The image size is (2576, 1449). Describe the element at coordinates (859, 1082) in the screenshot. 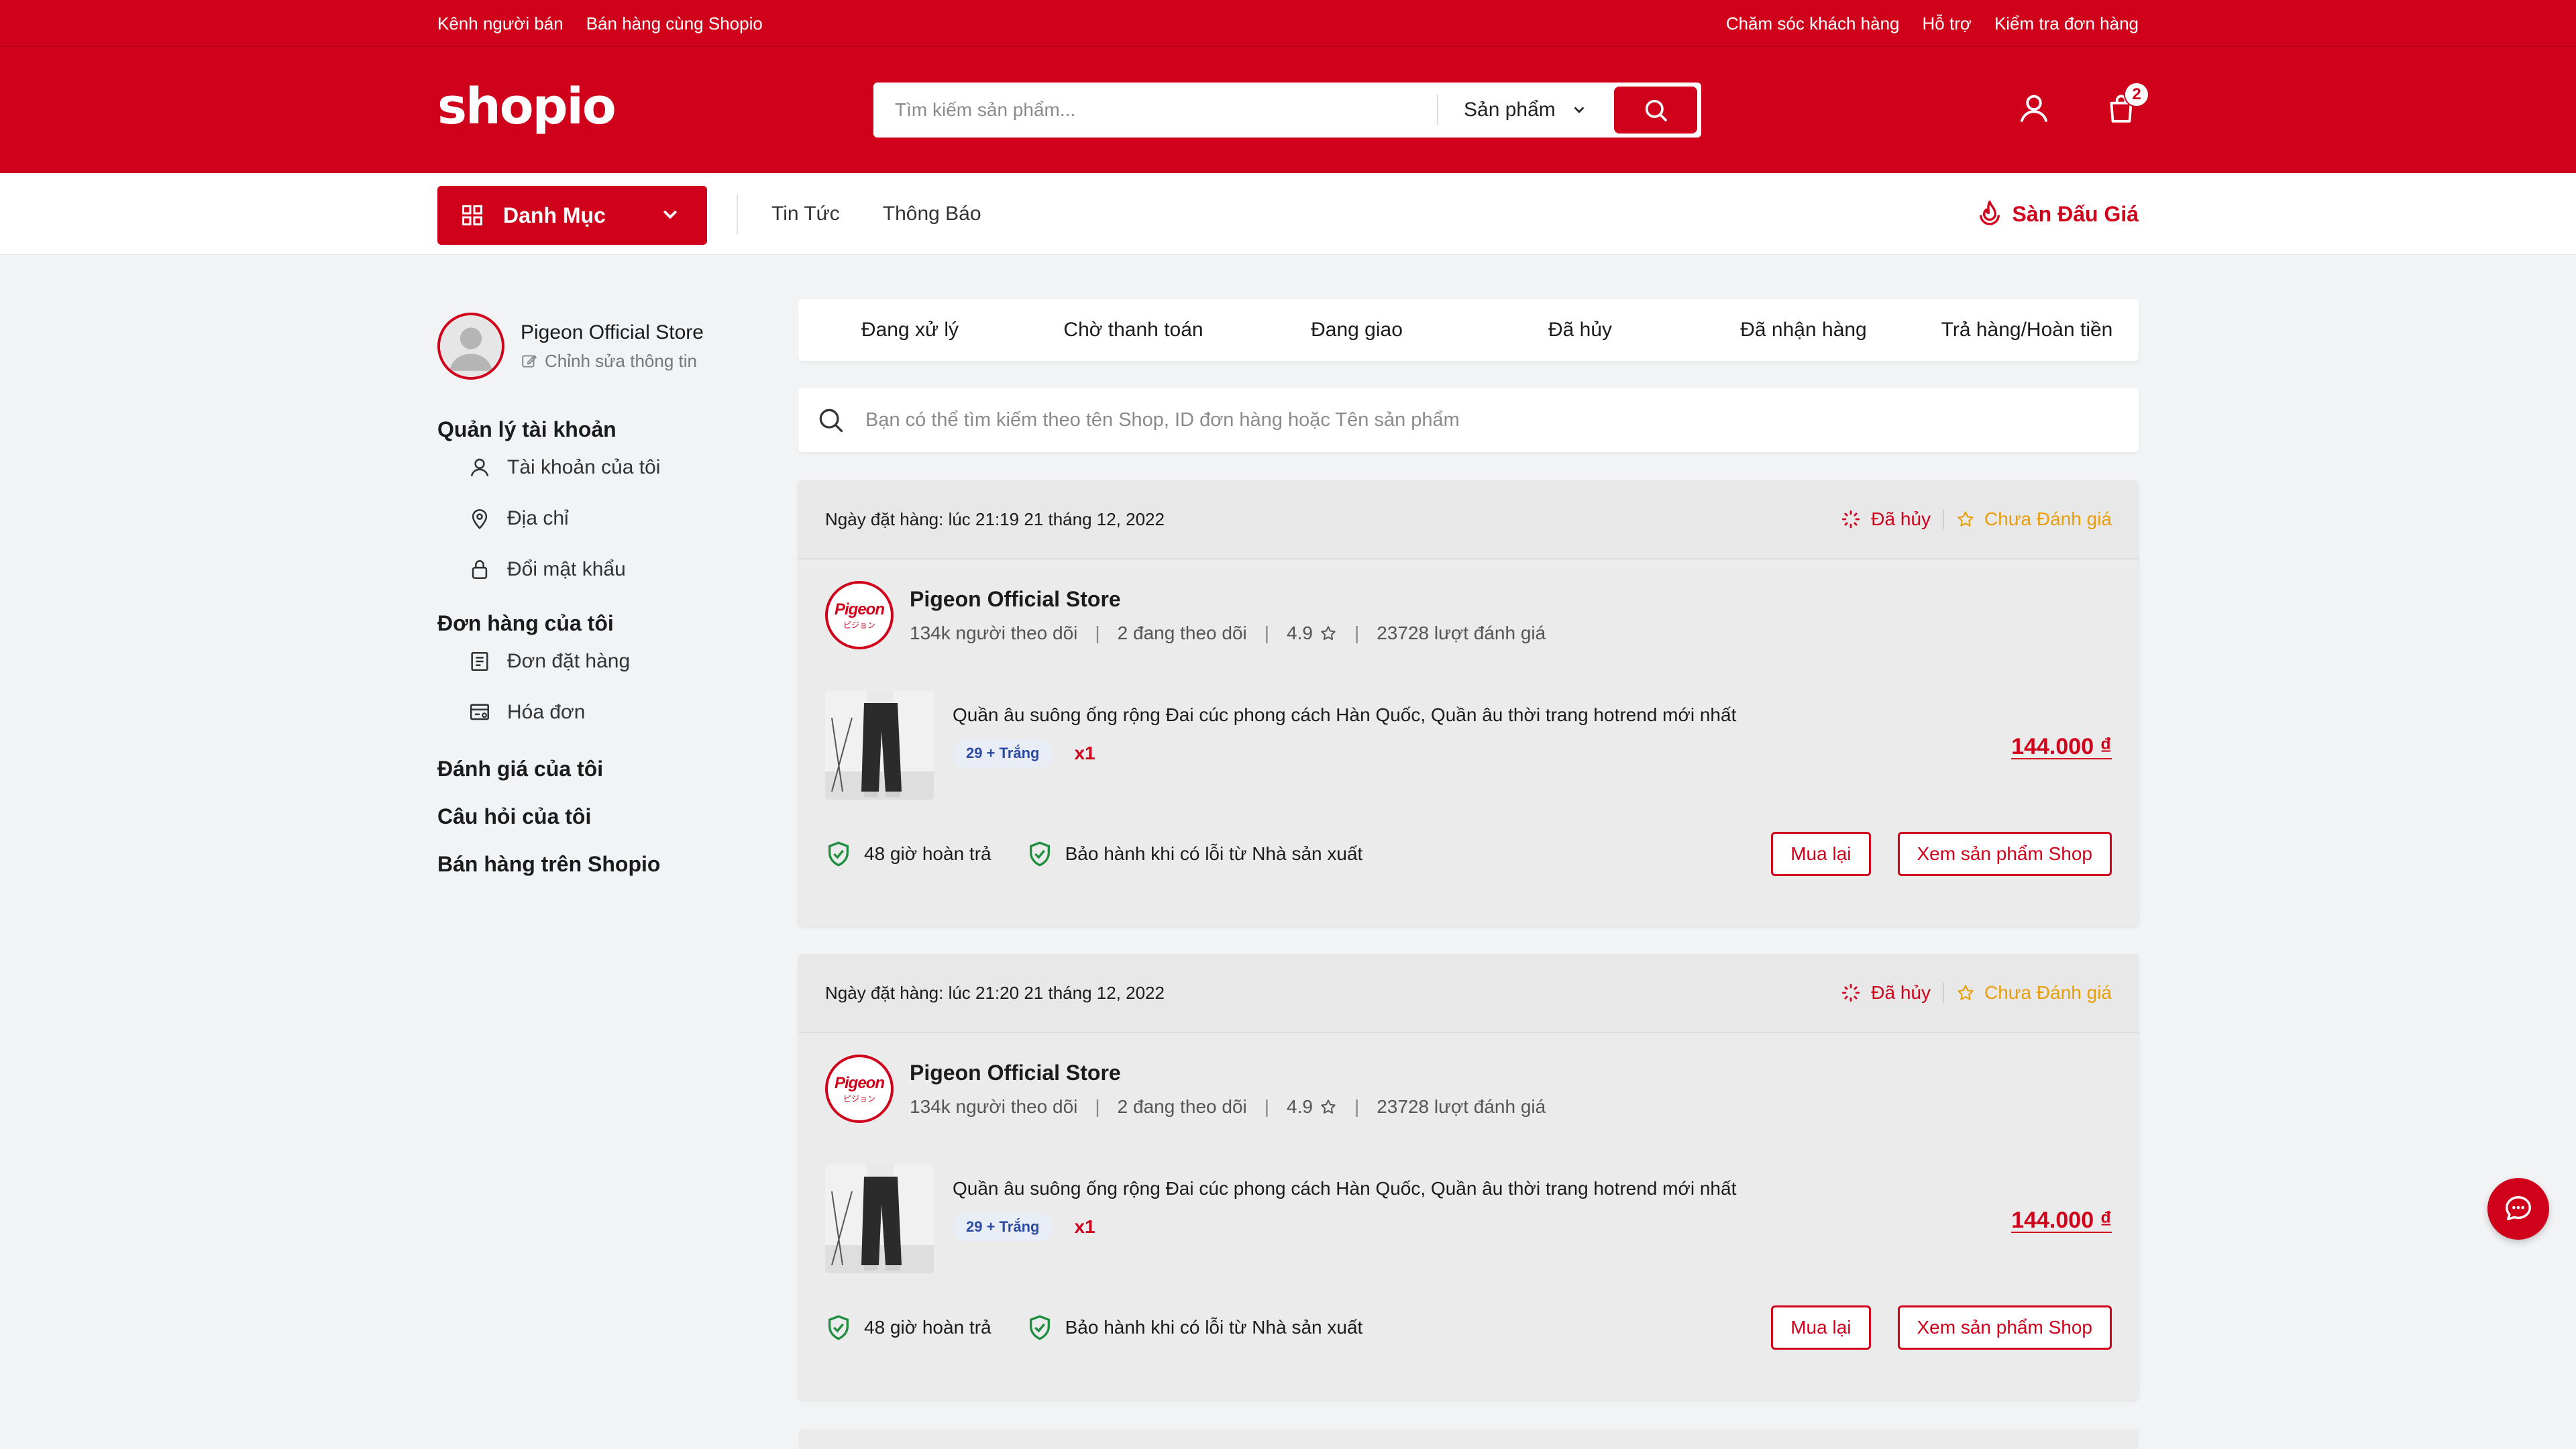

I see `shop-logo-text: Pigeon` at that location.